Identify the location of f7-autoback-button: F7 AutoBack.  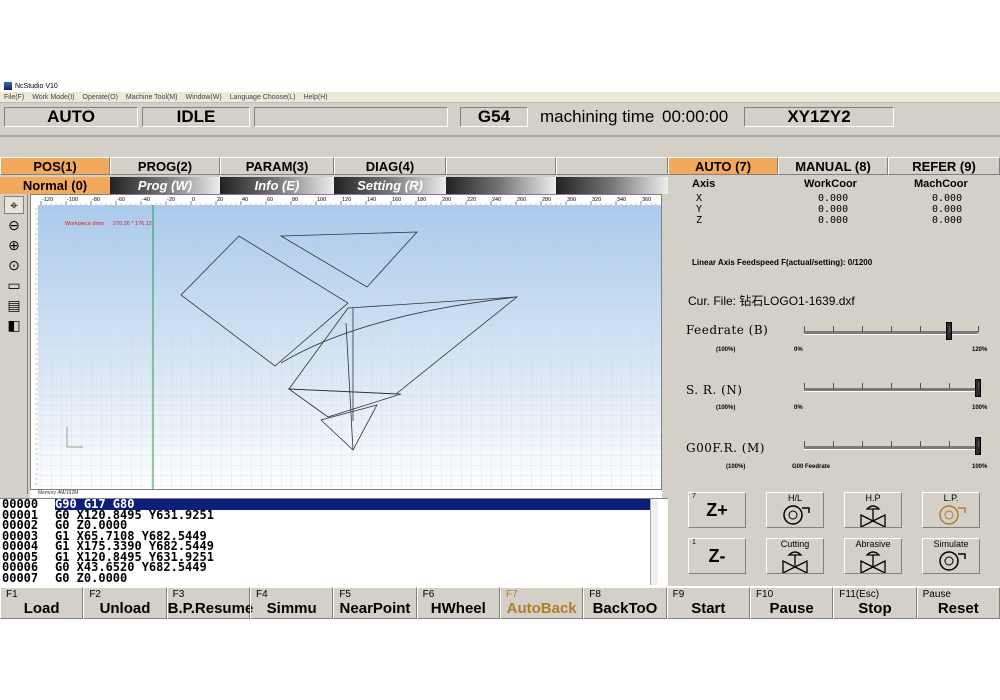
(541, 603).